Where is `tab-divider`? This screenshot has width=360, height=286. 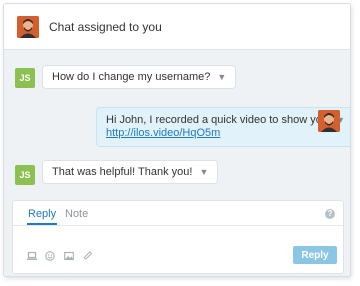 tab-divider is located at coordinates (178, 225).